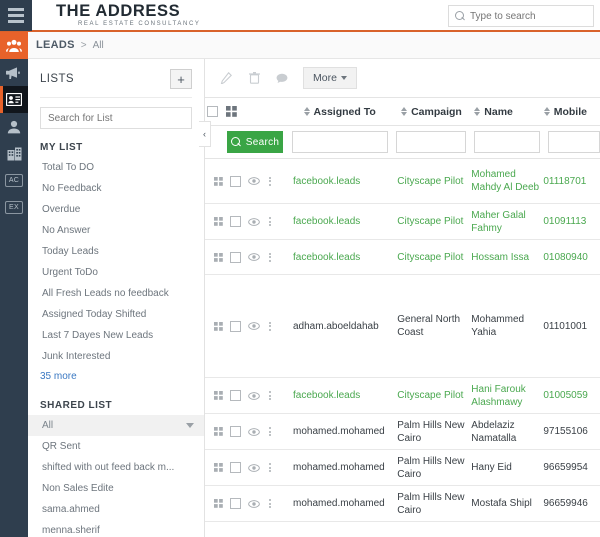 The image size is (600, 537). What do you see at coordinates (98, 45) in the screenshot?
I see `breadcrumb-leaf: All` at bounding box center [98, 45].